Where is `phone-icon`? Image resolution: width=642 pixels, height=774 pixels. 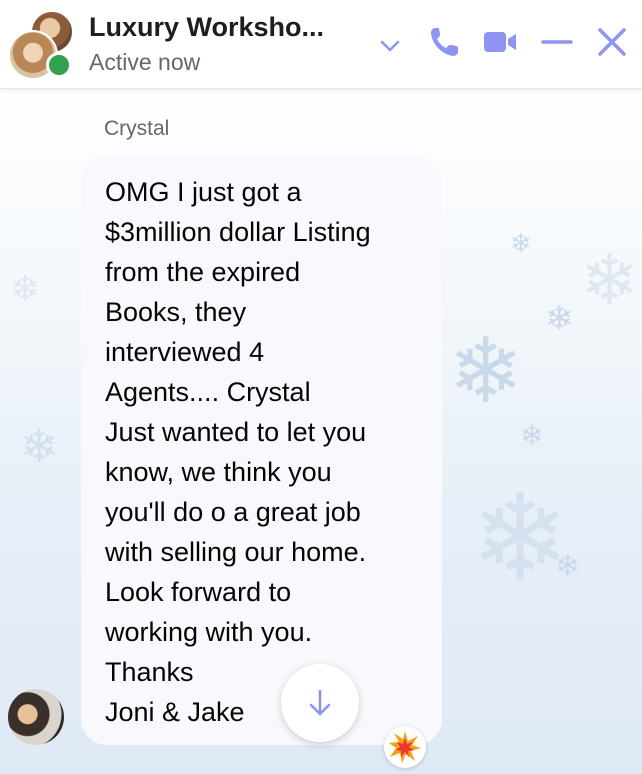
phone-icon is located at coordinates (444, 42).